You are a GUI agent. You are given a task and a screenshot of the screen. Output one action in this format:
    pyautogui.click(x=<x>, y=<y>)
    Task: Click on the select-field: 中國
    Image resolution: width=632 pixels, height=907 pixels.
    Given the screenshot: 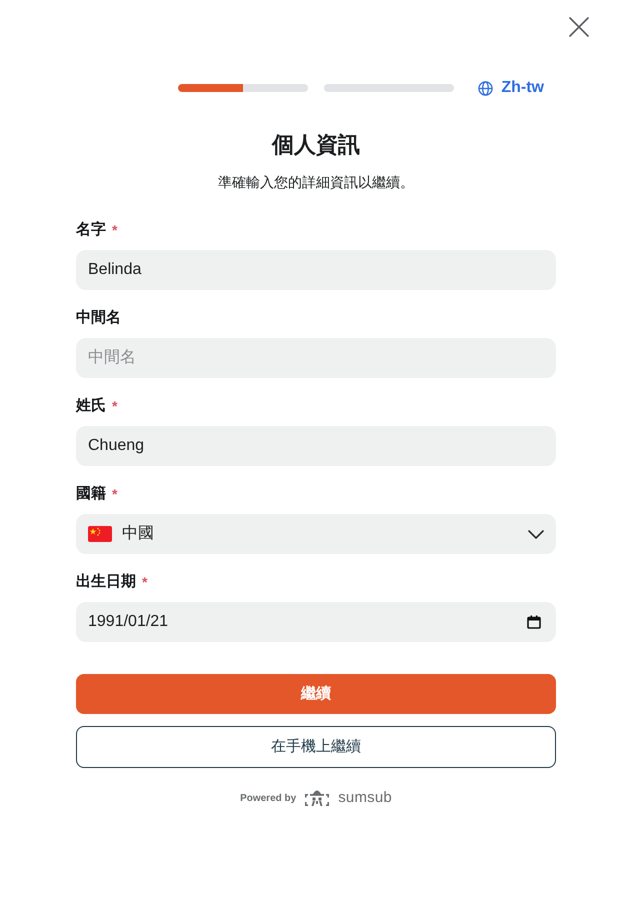 What is the action you would take?
    pyautogui.click(x=316, y=534)
    